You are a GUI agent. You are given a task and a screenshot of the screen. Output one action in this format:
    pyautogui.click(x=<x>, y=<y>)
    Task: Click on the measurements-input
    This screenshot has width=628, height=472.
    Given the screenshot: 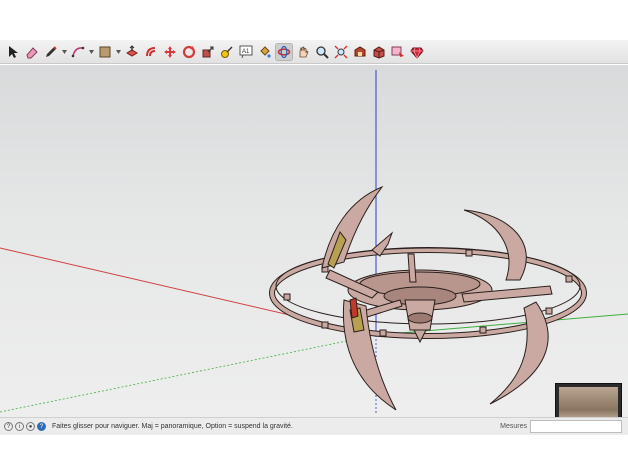 What is the action you would take?
    pyautogui.click(x=576, y=426)
    